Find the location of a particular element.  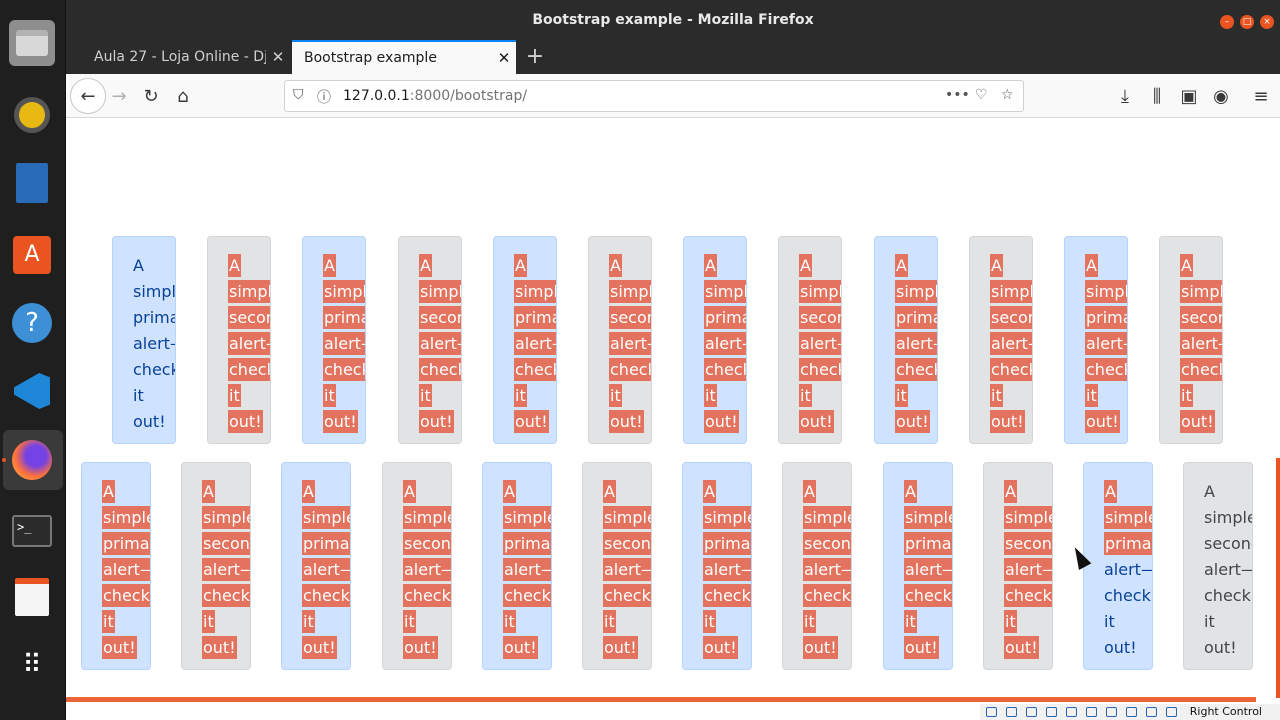

back-button: ← is located at coordinates (88, 96).